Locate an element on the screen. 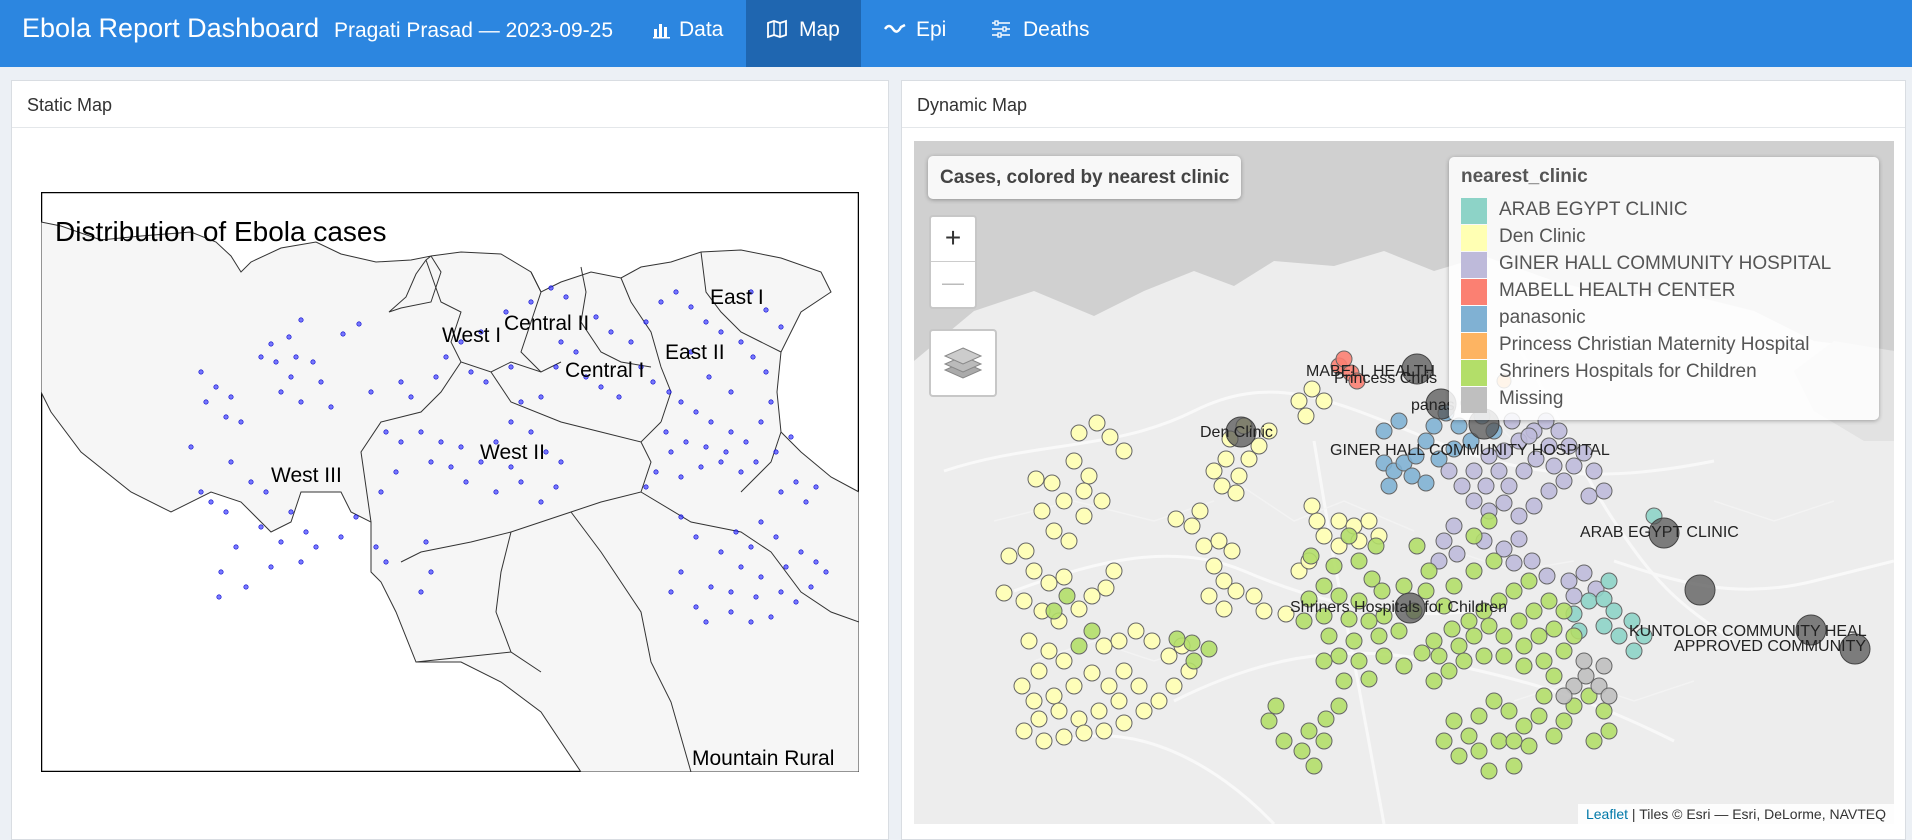 The width and height of the screenshot is (1912, 840). report-author-date: Pragati Prasad — 2023-09-25 is located at coordinates (473, 30).